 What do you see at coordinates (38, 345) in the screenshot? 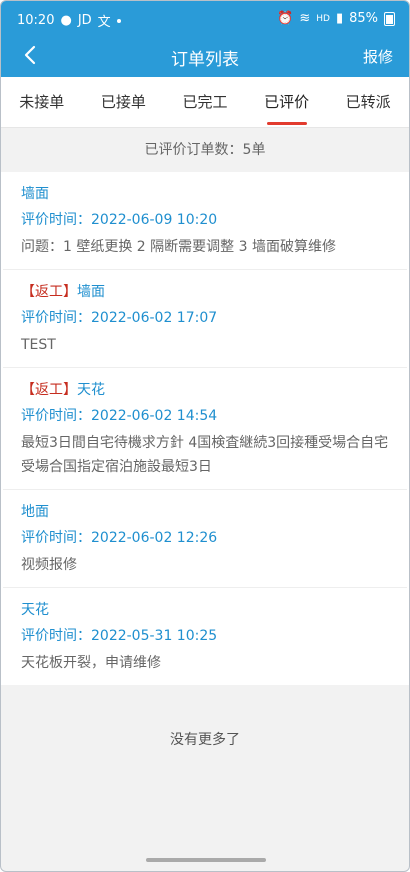
I see `order-description: TEST` at bounding box center [38, 345].